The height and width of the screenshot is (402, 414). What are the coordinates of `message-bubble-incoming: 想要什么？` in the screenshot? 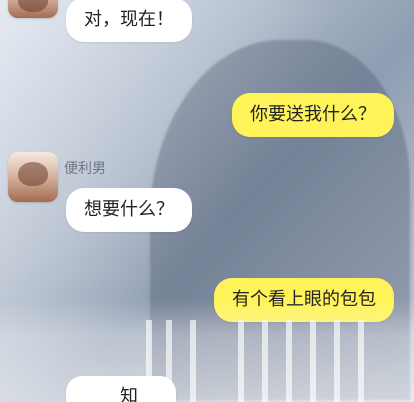 It's located at (129, 210).